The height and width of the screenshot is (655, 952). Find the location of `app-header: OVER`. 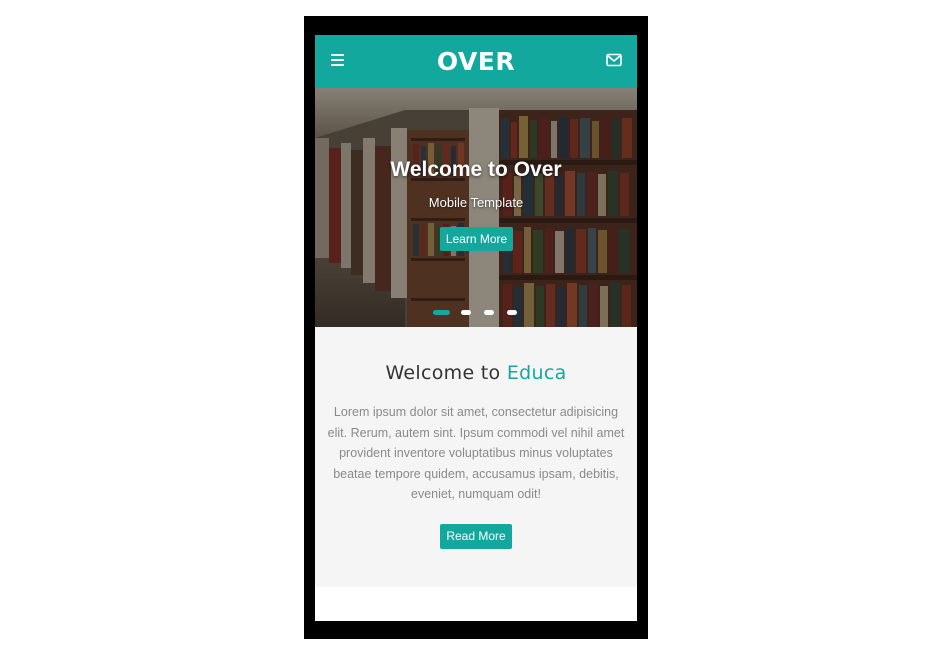

app-header: OVER is located at coordinates (476, 61).